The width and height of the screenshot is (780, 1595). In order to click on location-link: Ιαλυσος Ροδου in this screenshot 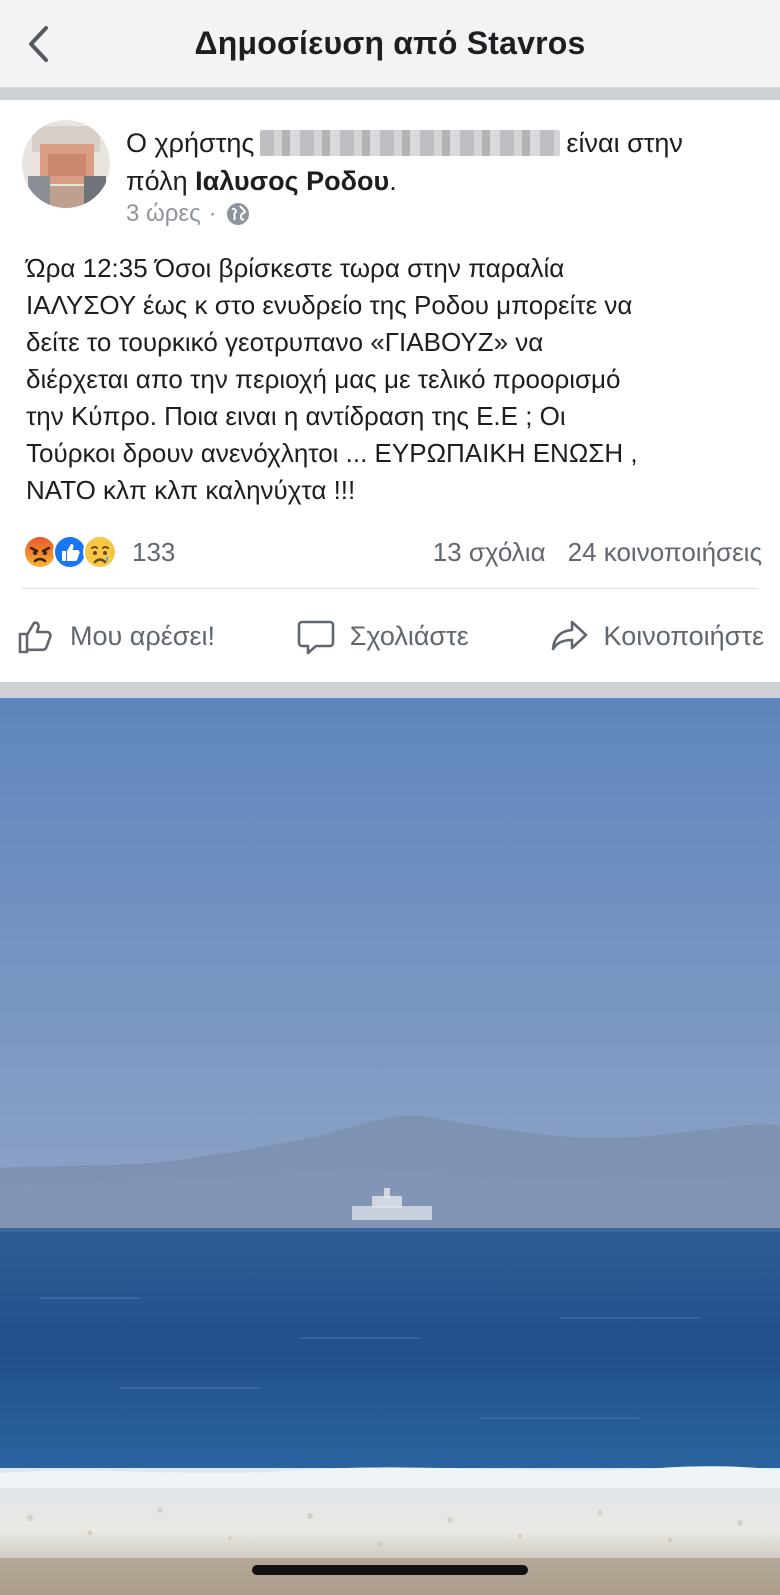, I will do `click(292, 181)`.